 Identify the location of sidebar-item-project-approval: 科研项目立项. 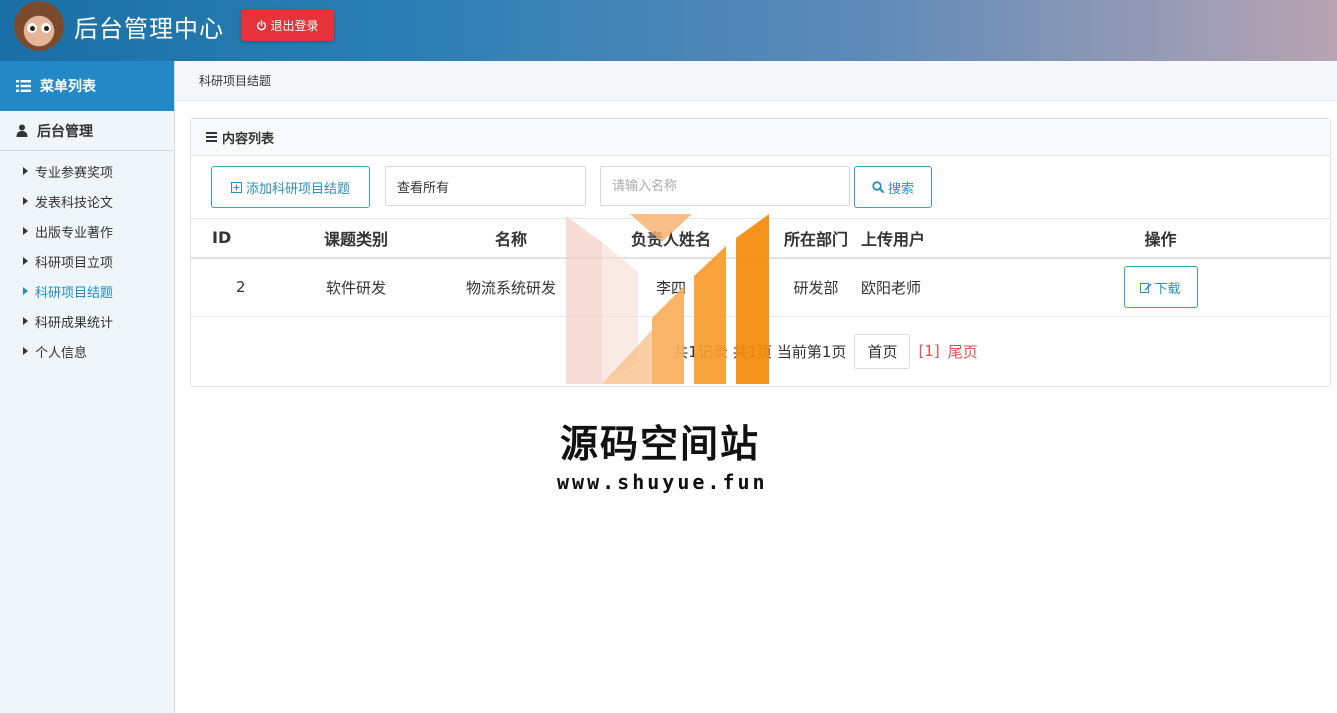
(87, 261).